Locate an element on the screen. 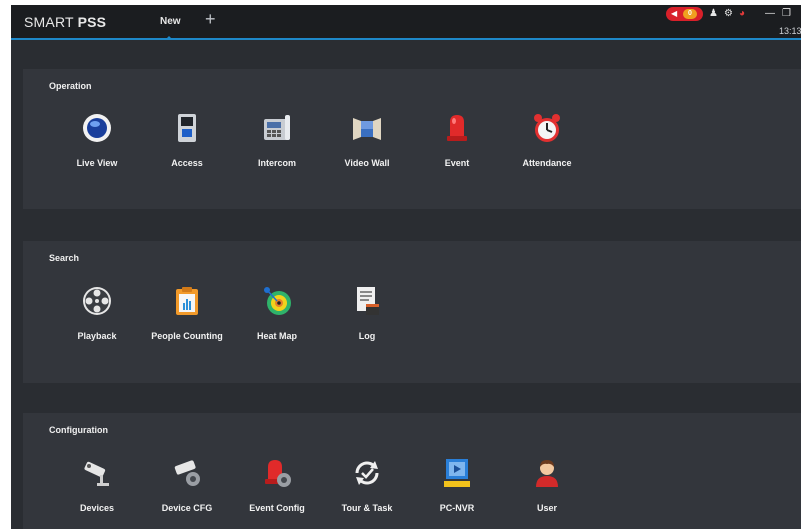 The height and width of the screenshot is (529, 801). playback-icon is located at coordinates (97, 301).